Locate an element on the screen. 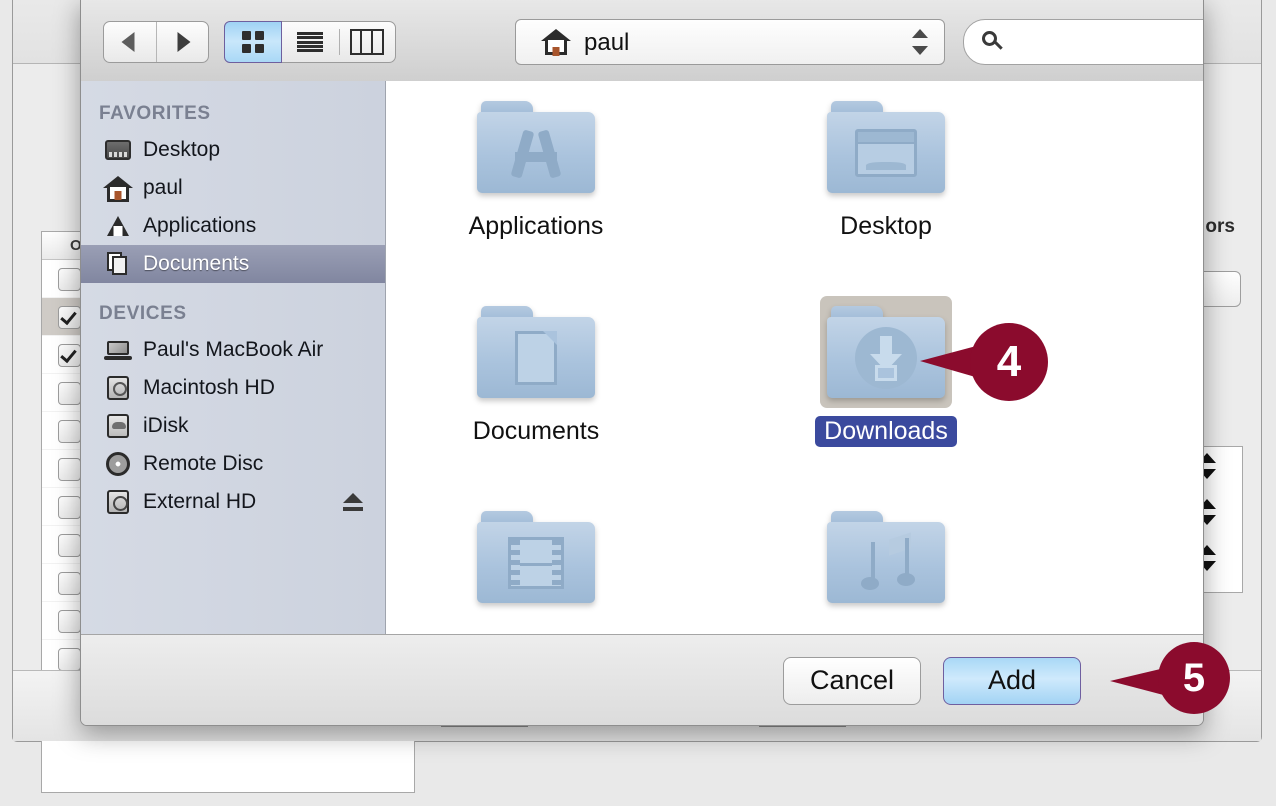  folder-music-icon is located at coordinates (886, 557).